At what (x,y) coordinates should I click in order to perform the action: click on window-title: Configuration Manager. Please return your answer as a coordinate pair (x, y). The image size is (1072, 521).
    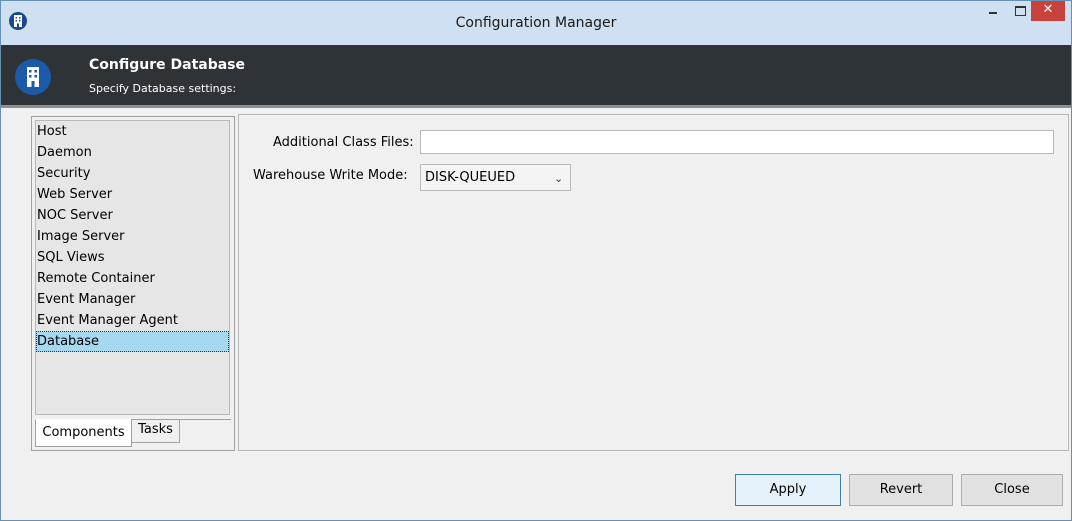
    Looking at the image, I should click on (536, 23).